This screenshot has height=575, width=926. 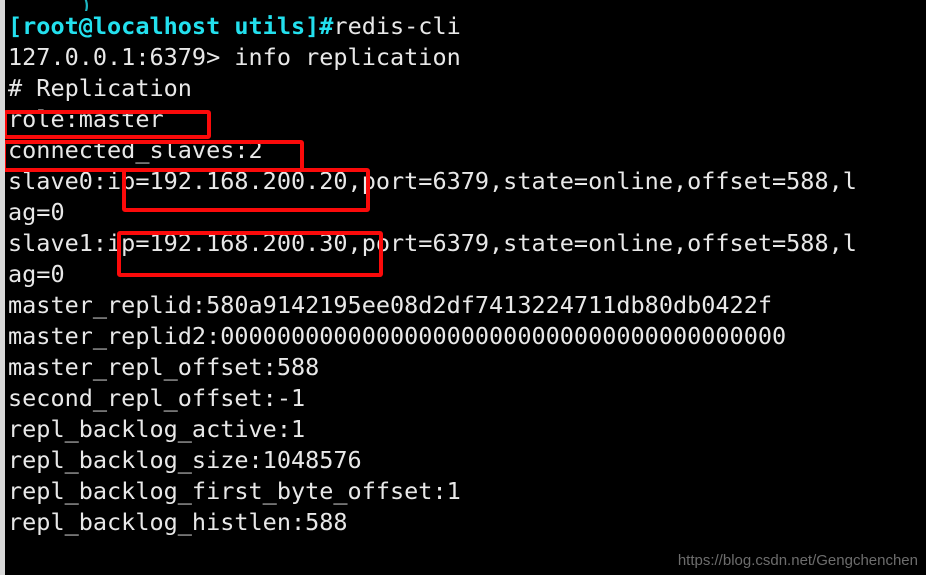 I want to click on master-repl-offset-line: master_repl_offset:588, so click(x=467, y=367).